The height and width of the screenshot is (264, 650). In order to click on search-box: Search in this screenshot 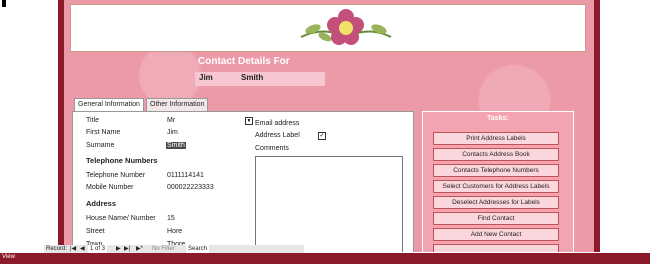, I will do `click(198, 249)`.